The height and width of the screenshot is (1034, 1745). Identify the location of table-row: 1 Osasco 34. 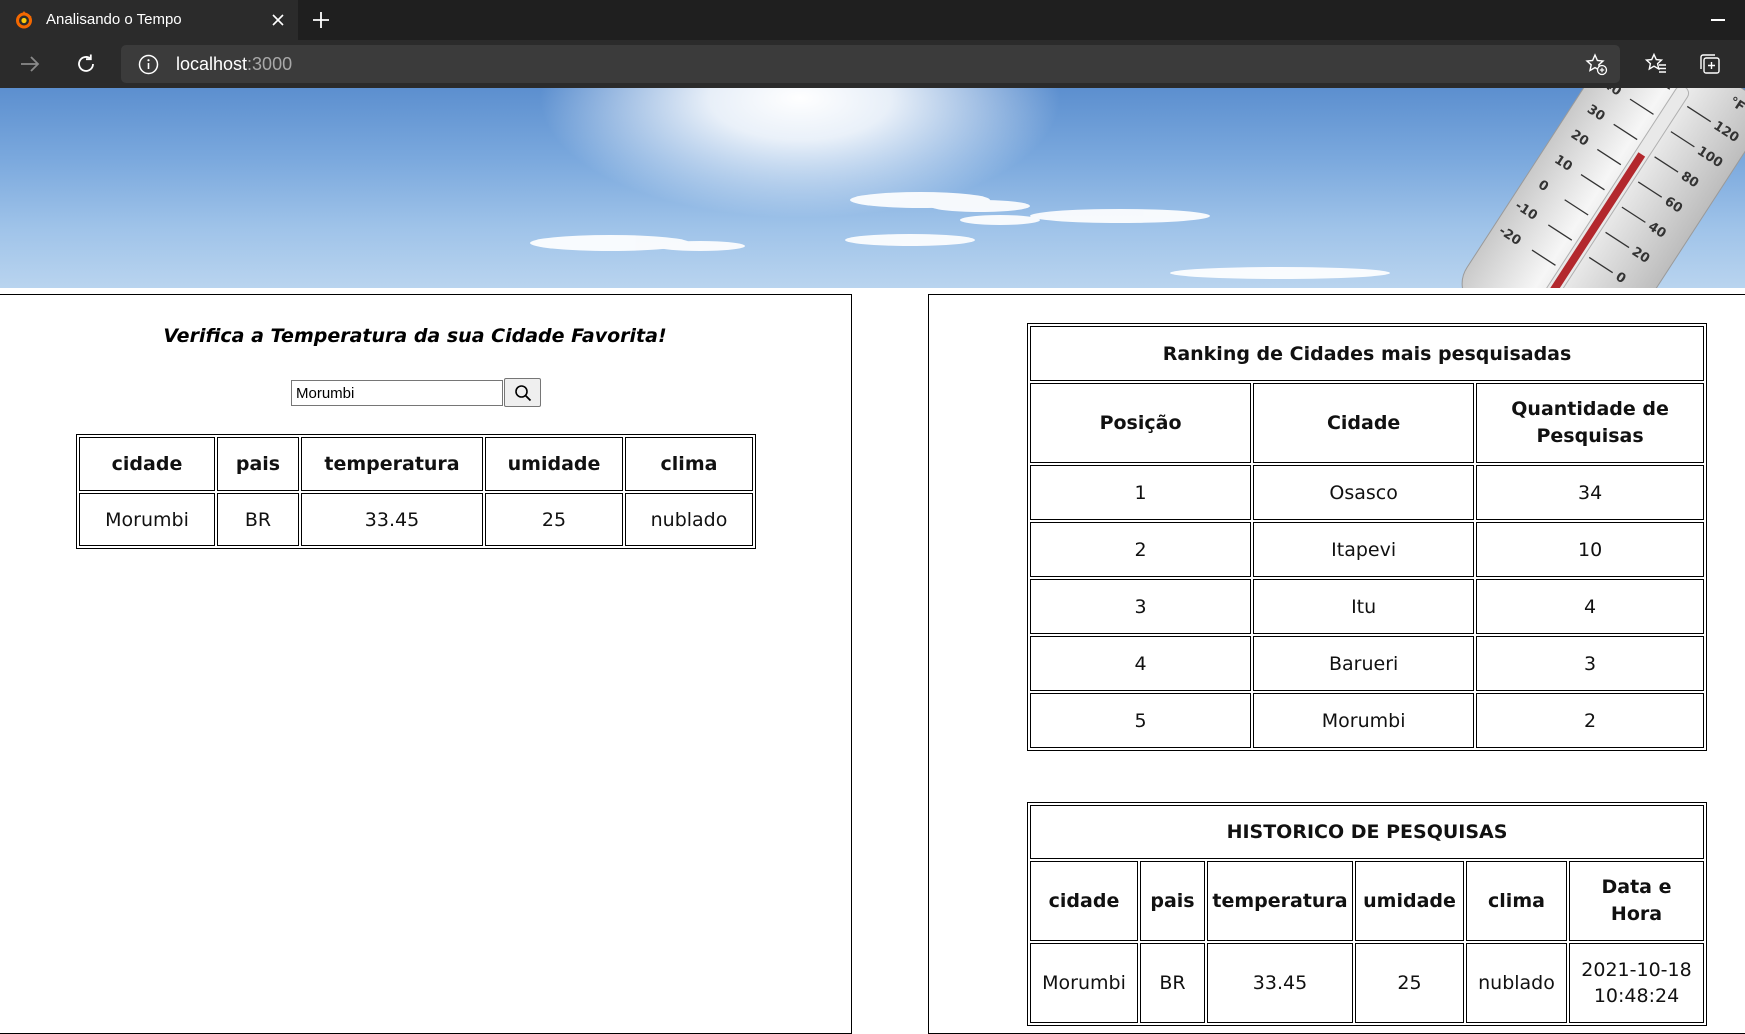
(1367, 492).